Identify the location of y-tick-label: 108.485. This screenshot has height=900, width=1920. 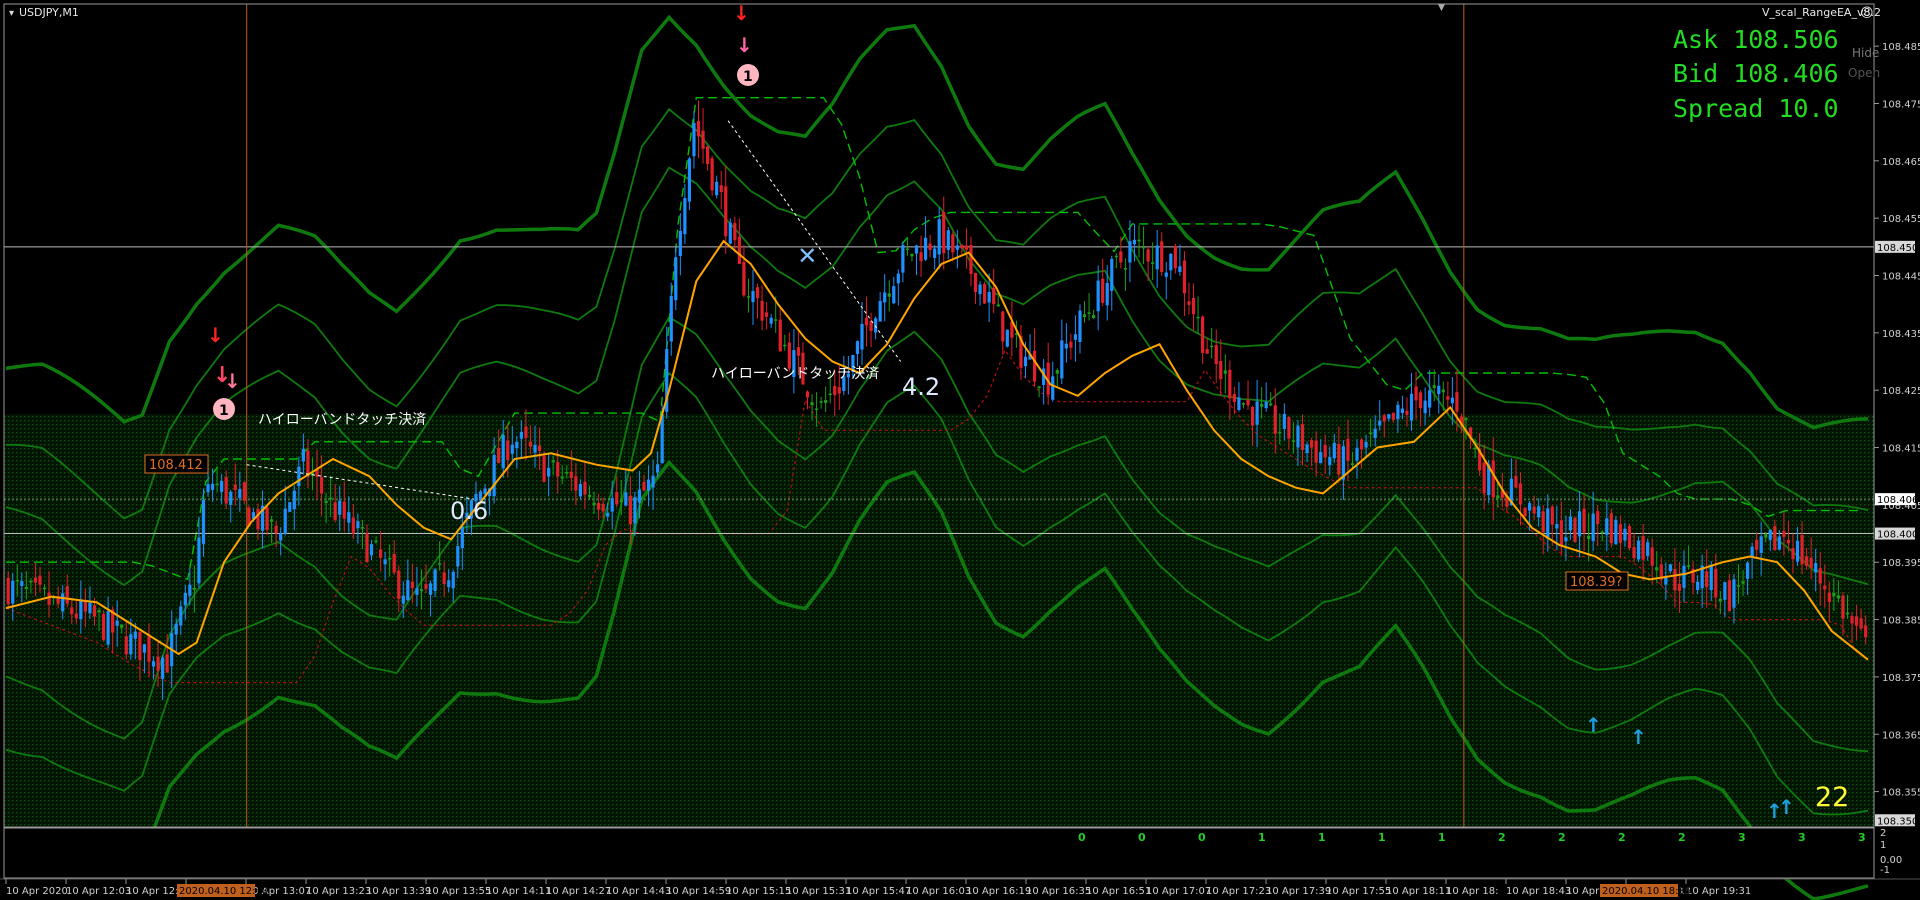
(1901, 47).